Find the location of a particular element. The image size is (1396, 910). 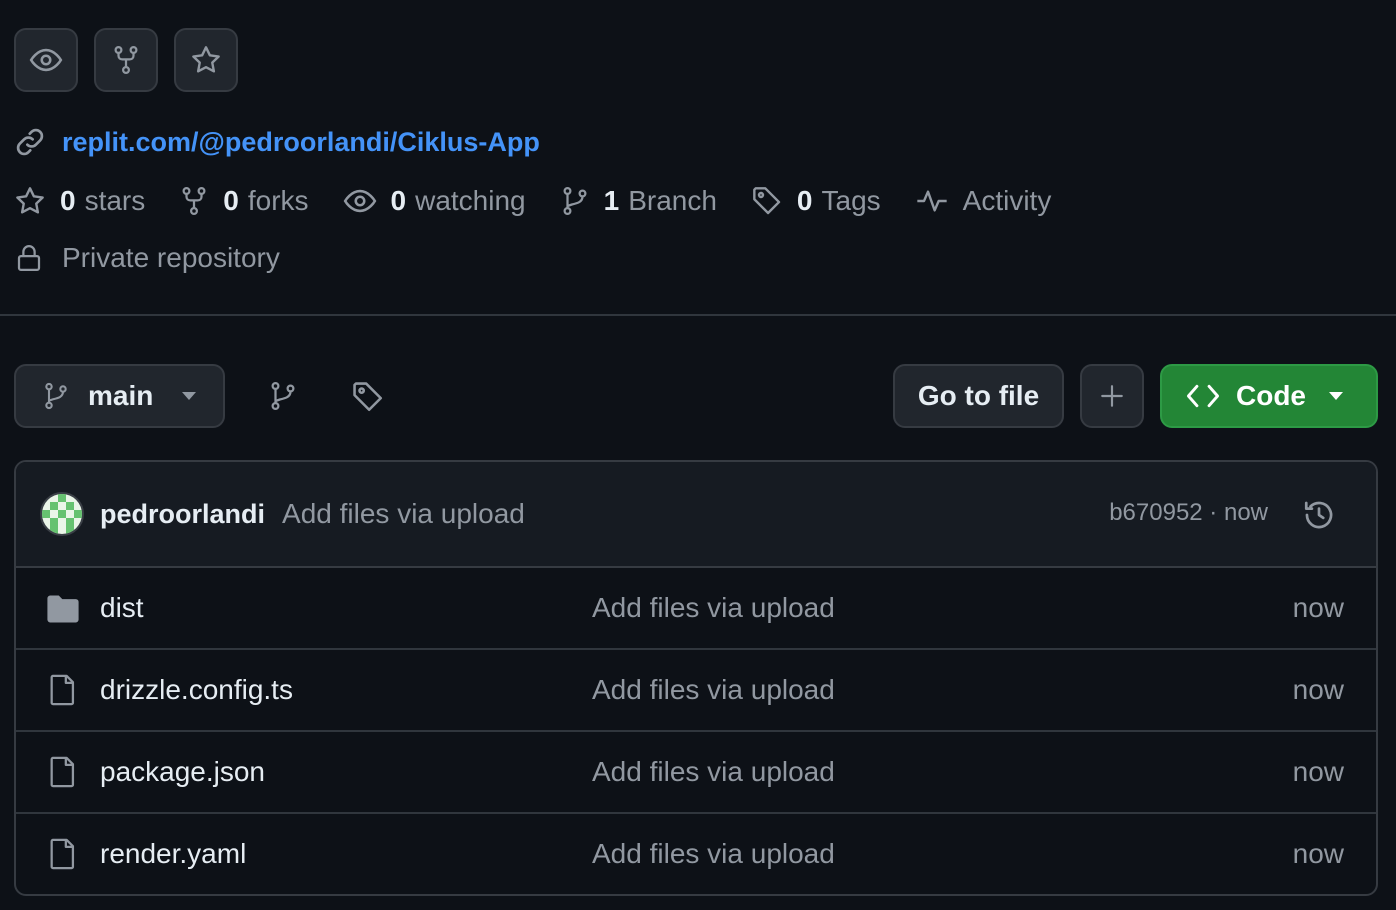

add-file-button is located at coordinates (1112, 396).